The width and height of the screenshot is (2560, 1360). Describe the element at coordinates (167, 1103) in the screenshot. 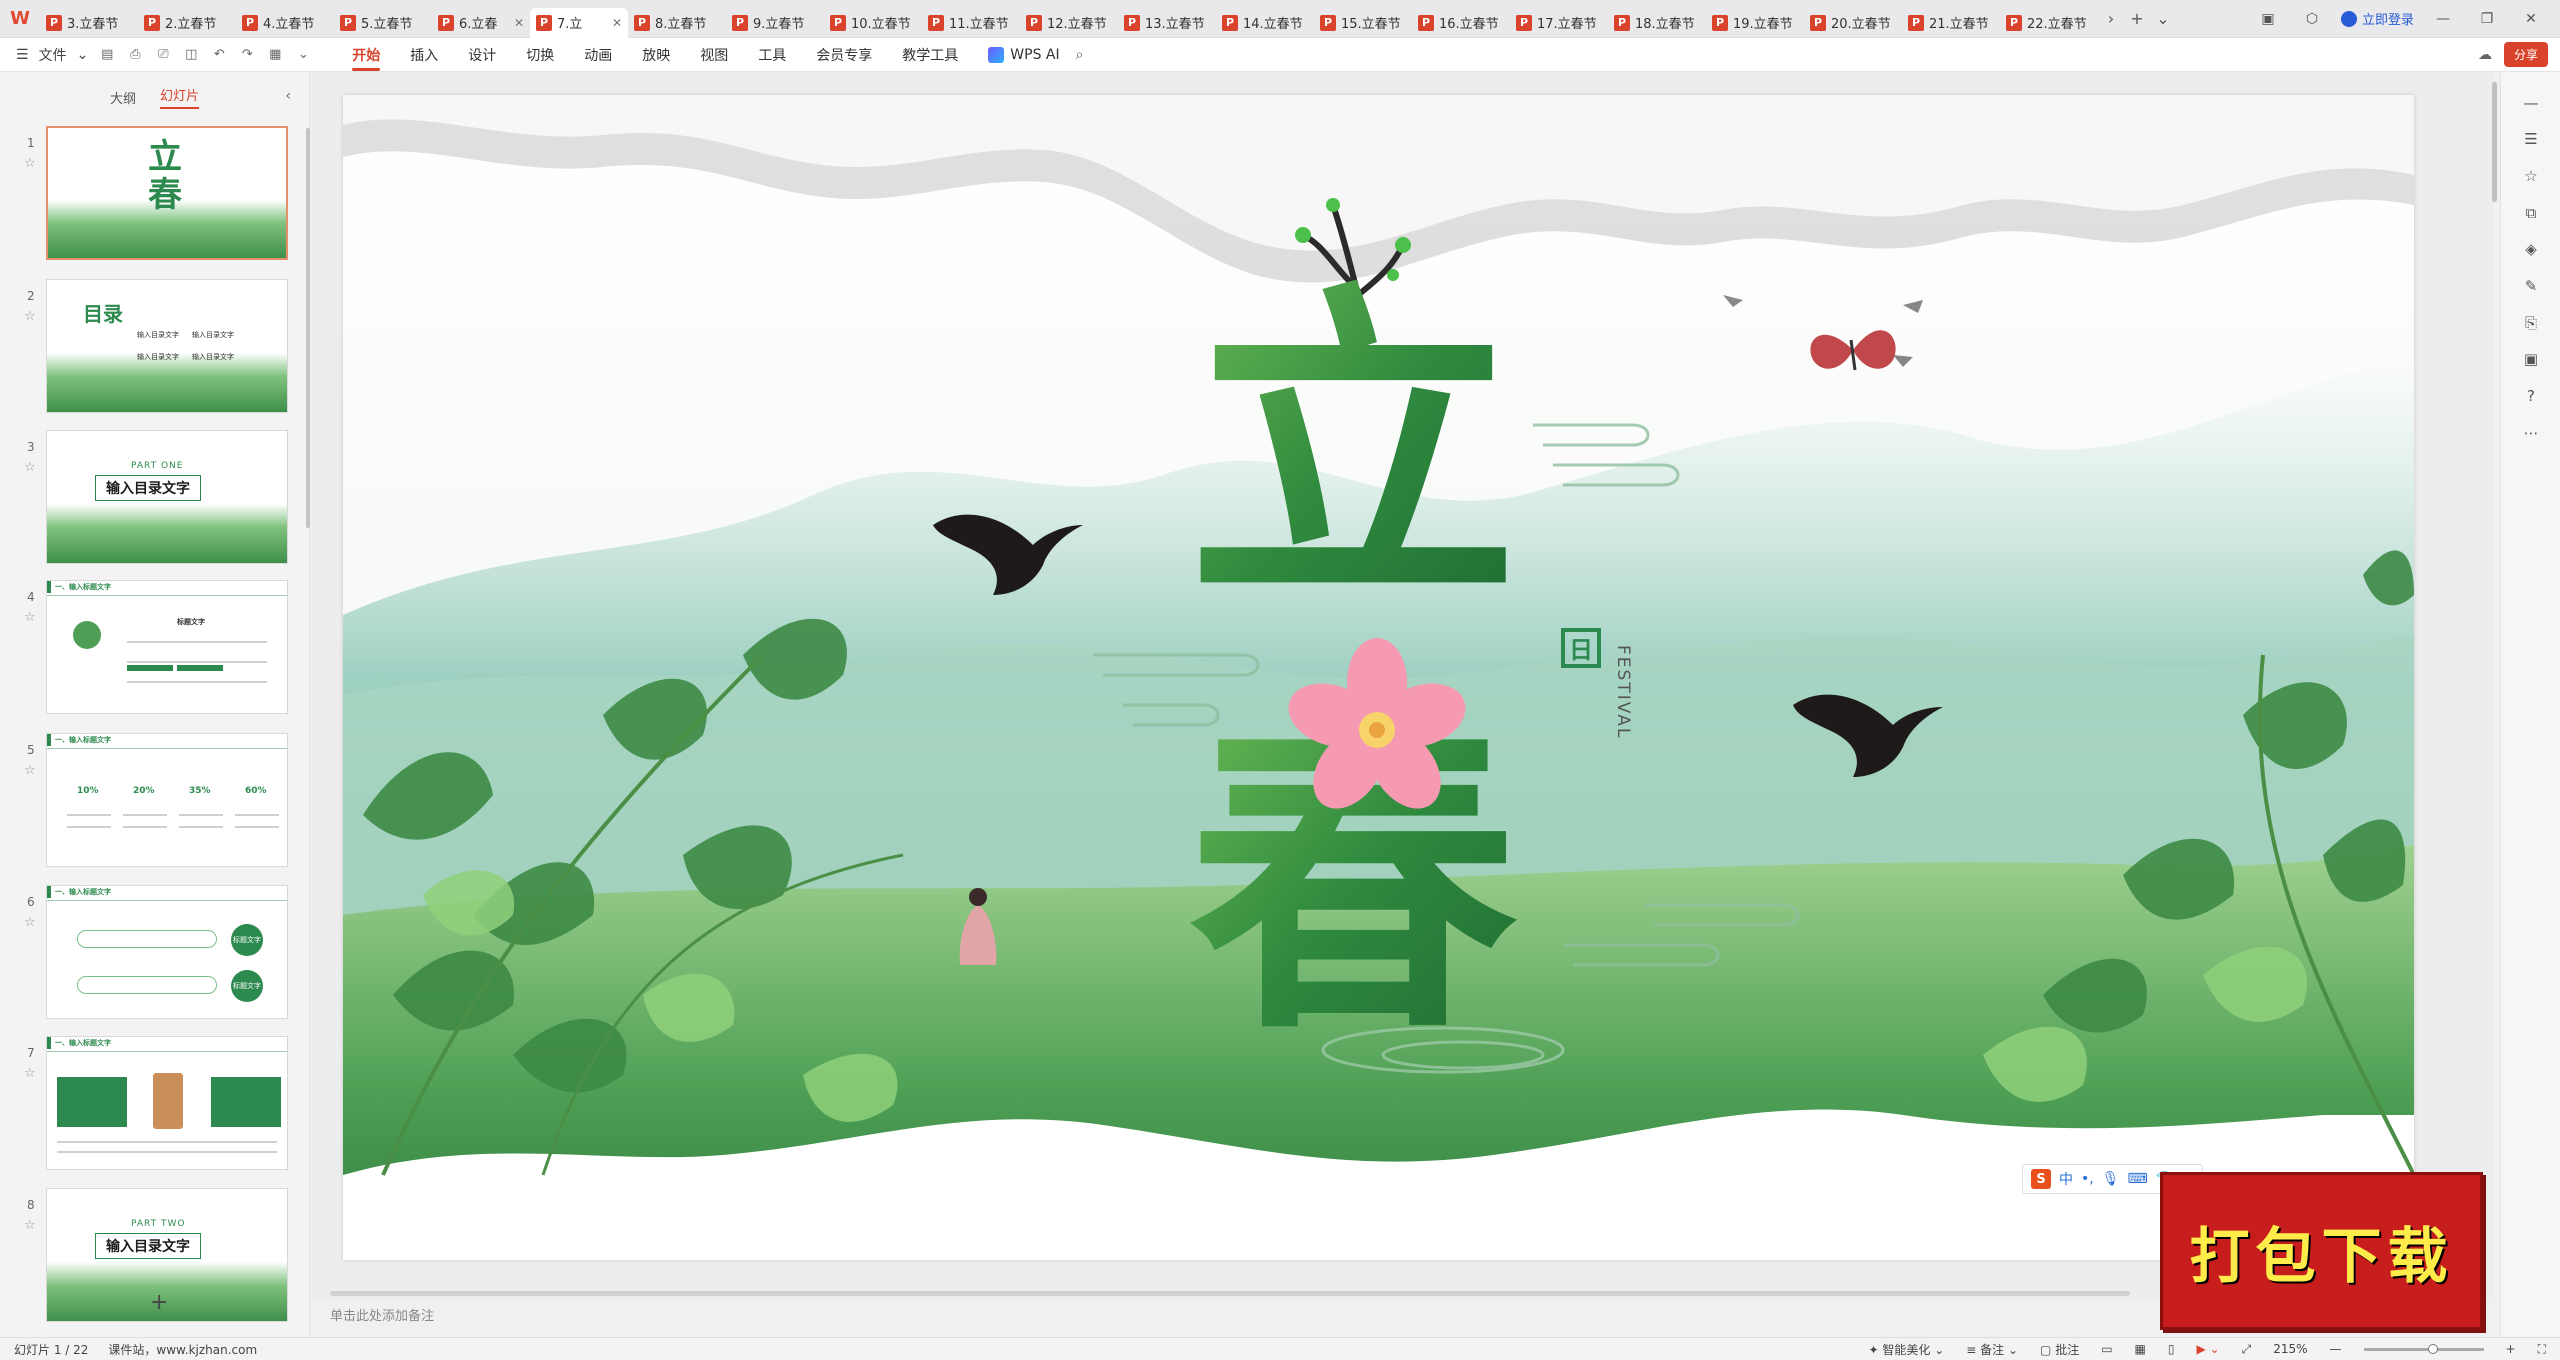

I see `slide-thumbnail: 一、输入标题文字` at that location.